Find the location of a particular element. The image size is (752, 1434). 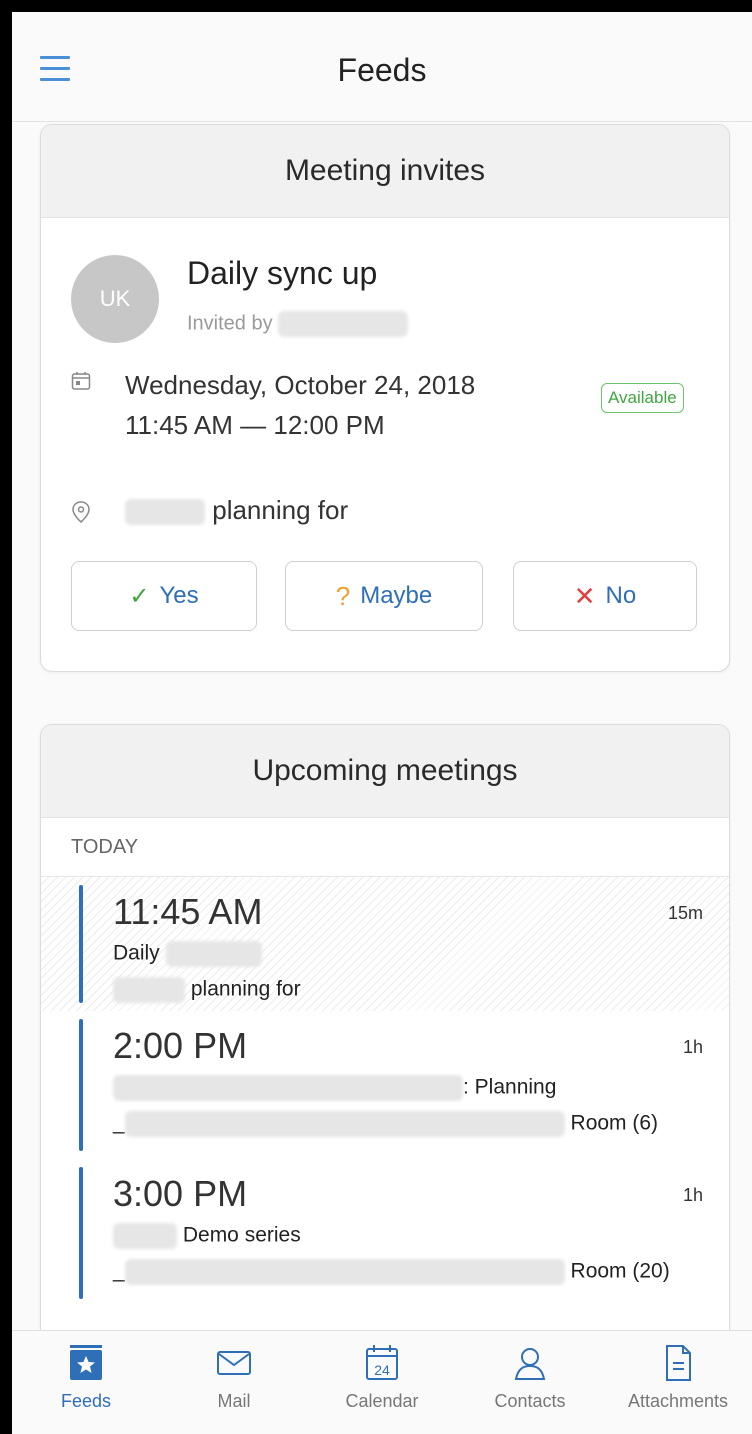

yes-button: ✓ Yes is located at coordinates (164, 596).